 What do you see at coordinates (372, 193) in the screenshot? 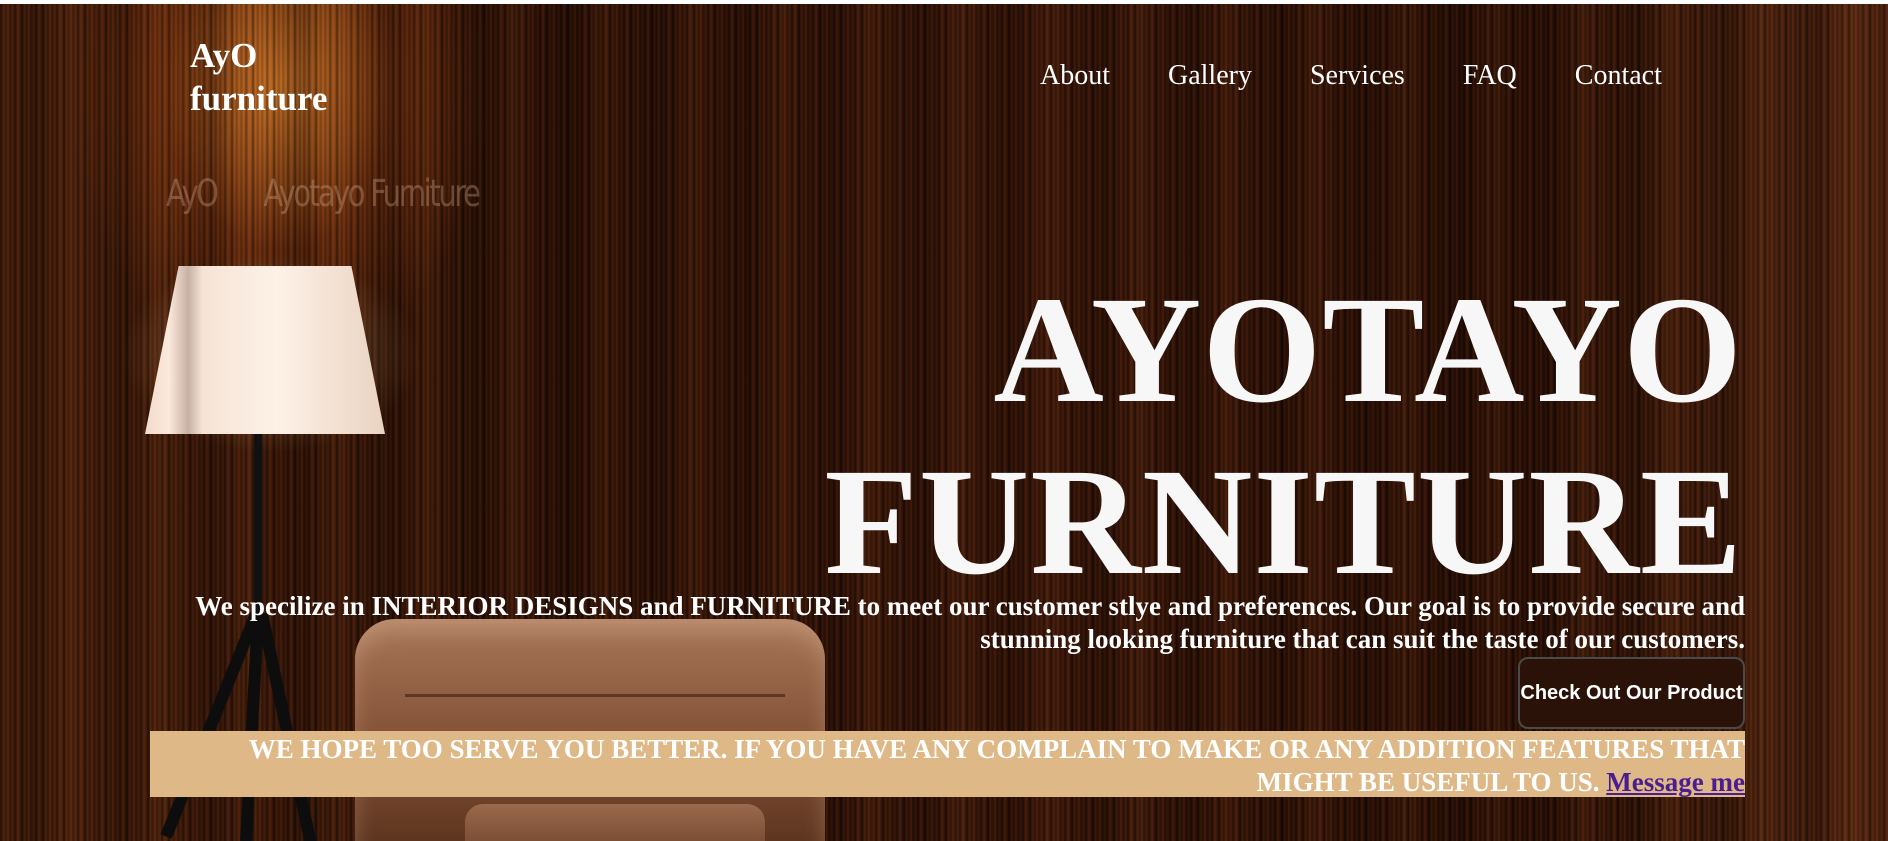
I see `watermark-long: Ayotayo Furniture` at bounding box center [372, 193].